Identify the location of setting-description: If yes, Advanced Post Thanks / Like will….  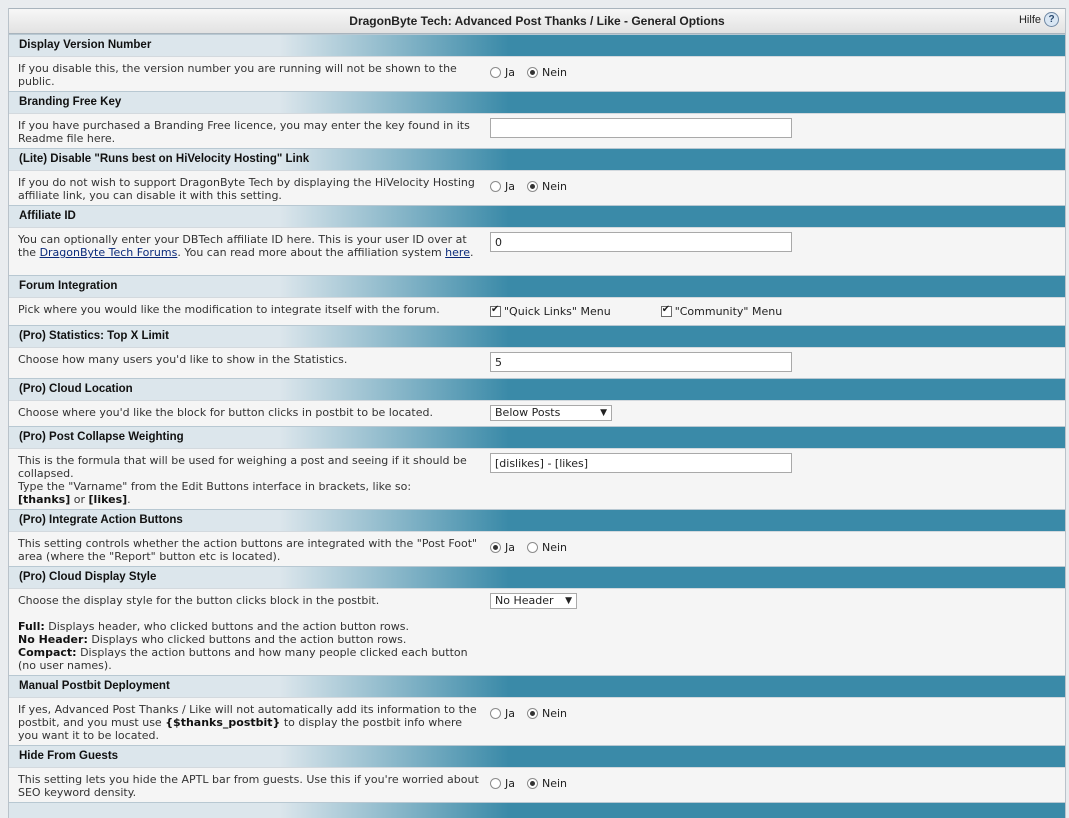
(249, 722).